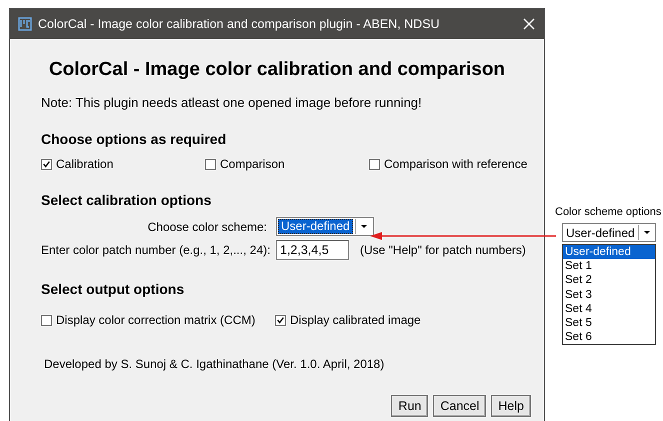  I want to click on callout-title: Color scheme options, so click(608, 212).